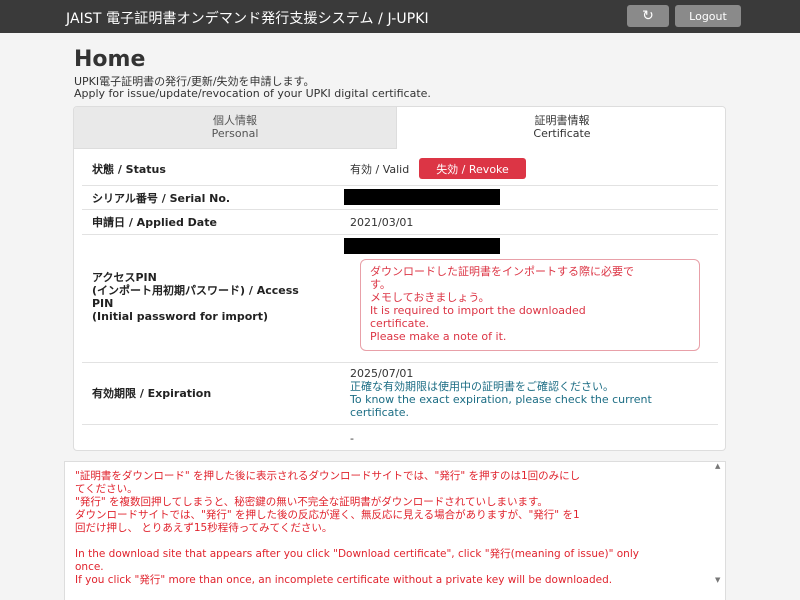 The image size is (800, 600). Describe the element at coordinates (352, 438) in the screenshot. I see `extra-value: -` at that location.